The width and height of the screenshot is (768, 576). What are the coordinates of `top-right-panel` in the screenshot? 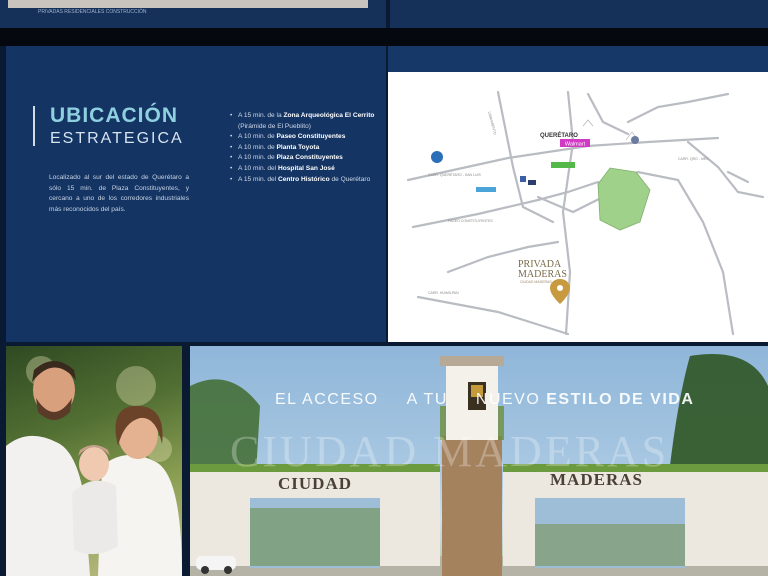 It's located at (579, 14).